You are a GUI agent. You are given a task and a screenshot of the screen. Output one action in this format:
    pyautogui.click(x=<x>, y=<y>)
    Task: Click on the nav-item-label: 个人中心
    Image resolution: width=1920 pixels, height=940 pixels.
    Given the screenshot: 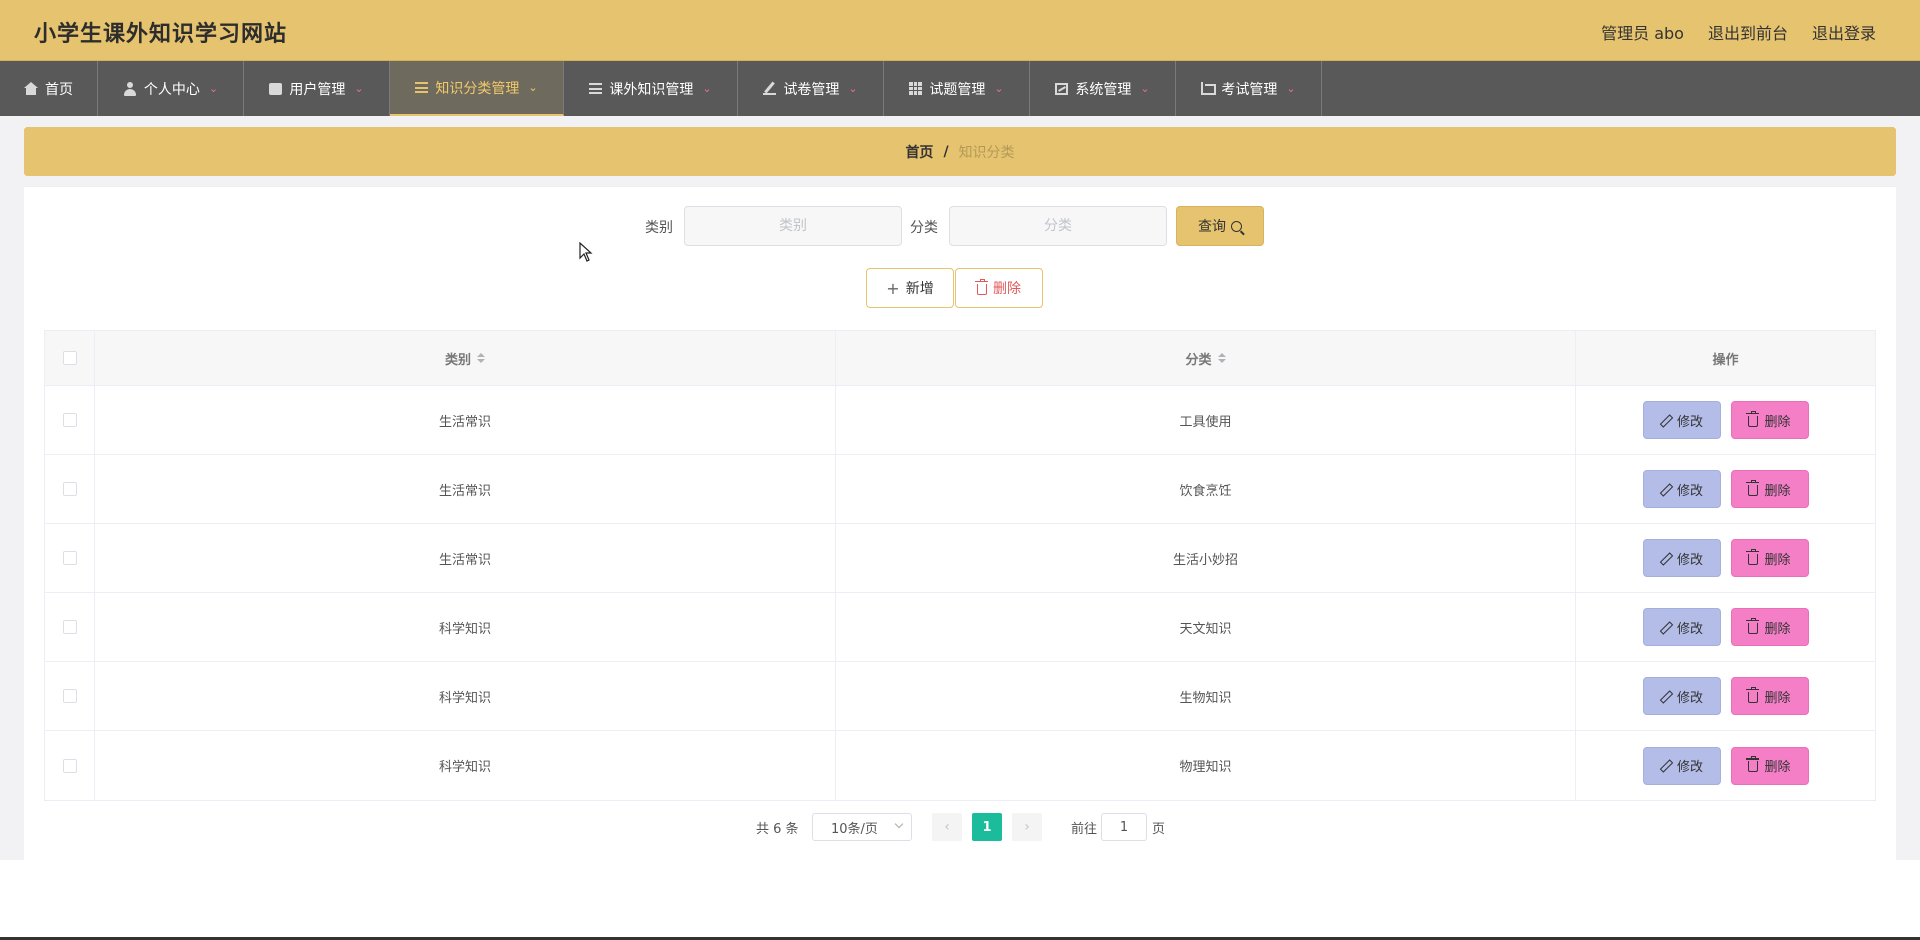 What is the action you would take?
    pyautogui.click(x=171, y=89)
    